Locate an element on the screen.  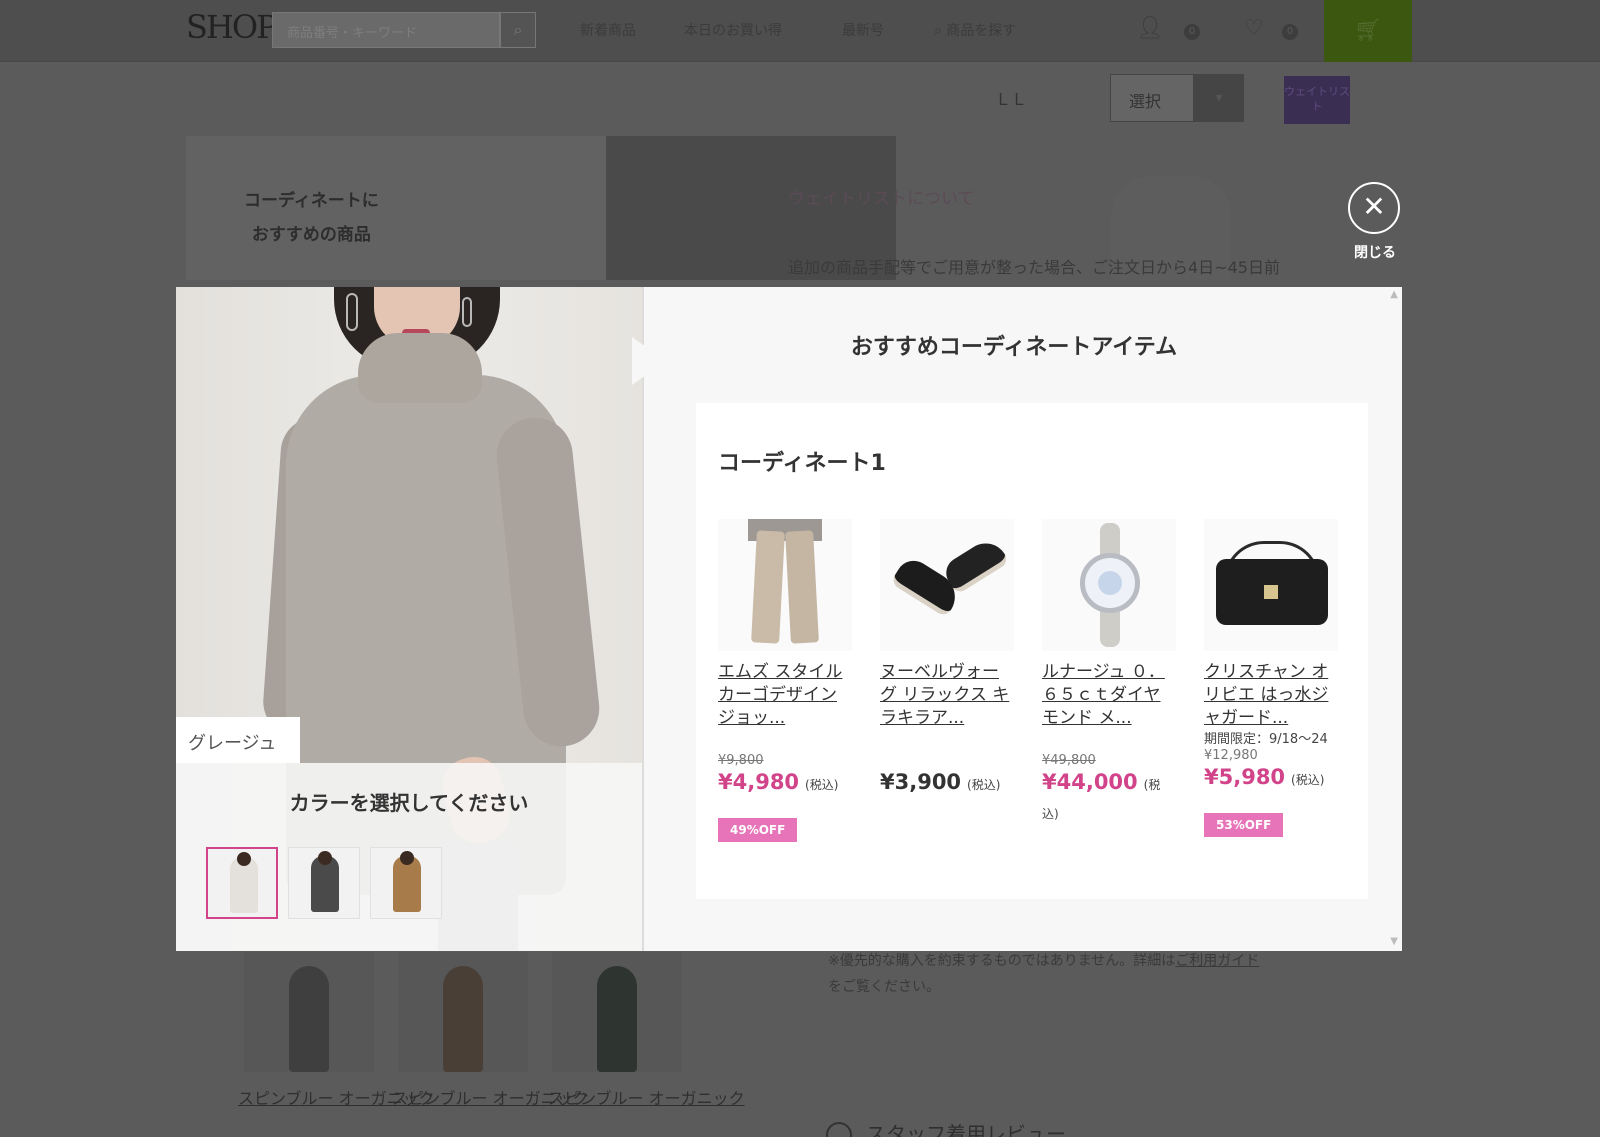
search-input: 商品番号・キーワード is located at coordinates (386, 30).